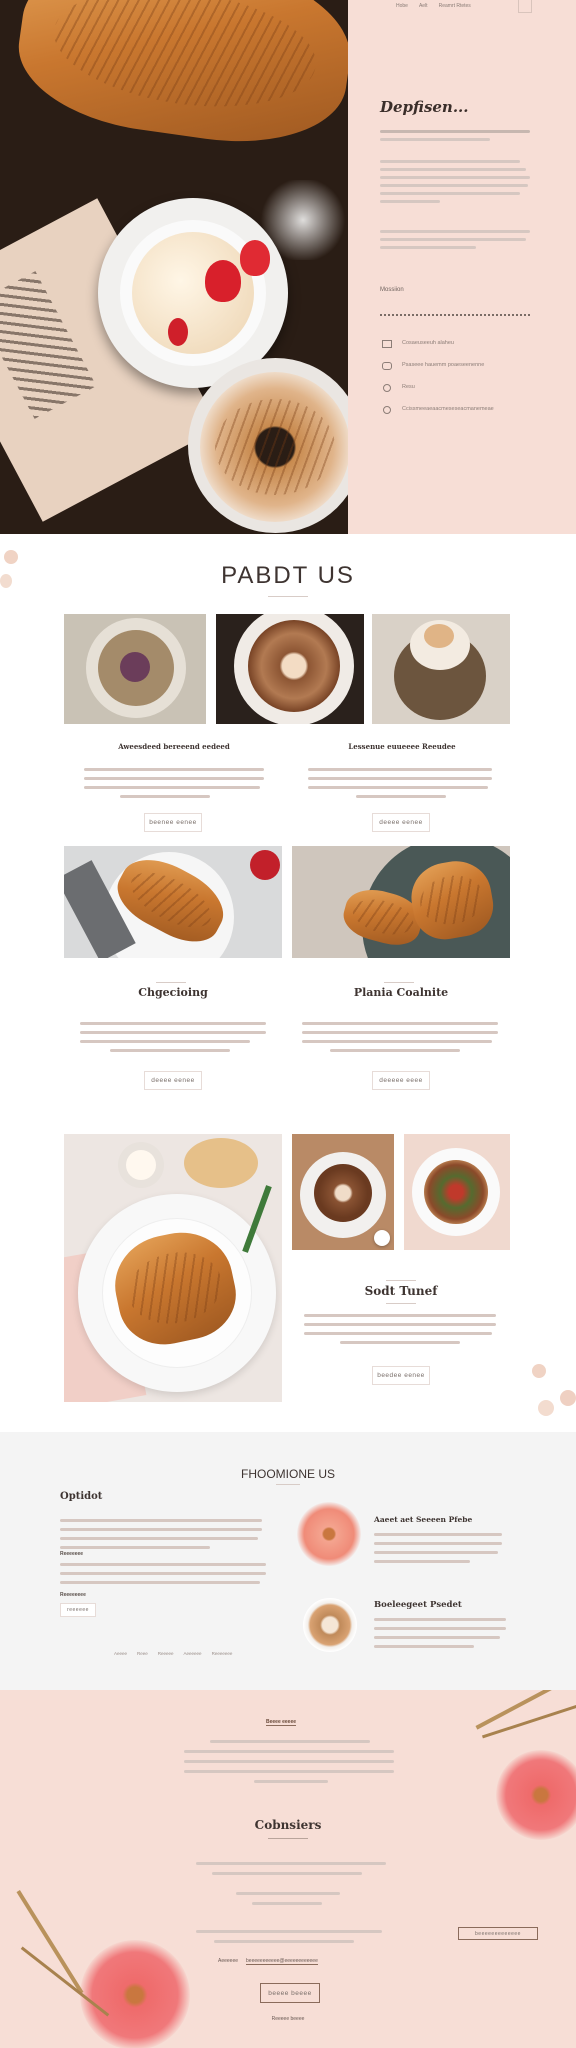 The image size is (576, 2048). Describe the element at coordinates (173, 992) in the screenshot. I see `card-title: Chgecioing` at that location.